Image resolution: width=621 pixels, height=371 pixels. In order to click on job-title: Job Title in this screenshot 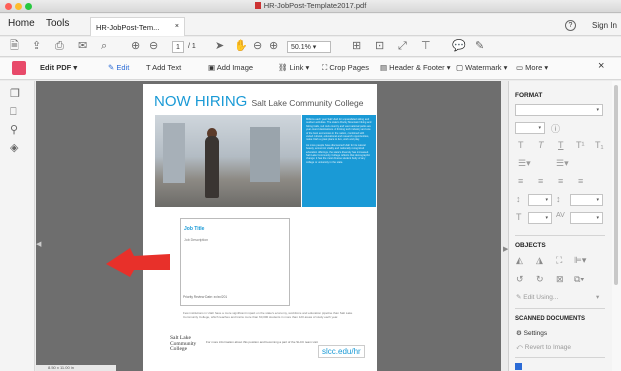, I will do `click(194, 229)`.